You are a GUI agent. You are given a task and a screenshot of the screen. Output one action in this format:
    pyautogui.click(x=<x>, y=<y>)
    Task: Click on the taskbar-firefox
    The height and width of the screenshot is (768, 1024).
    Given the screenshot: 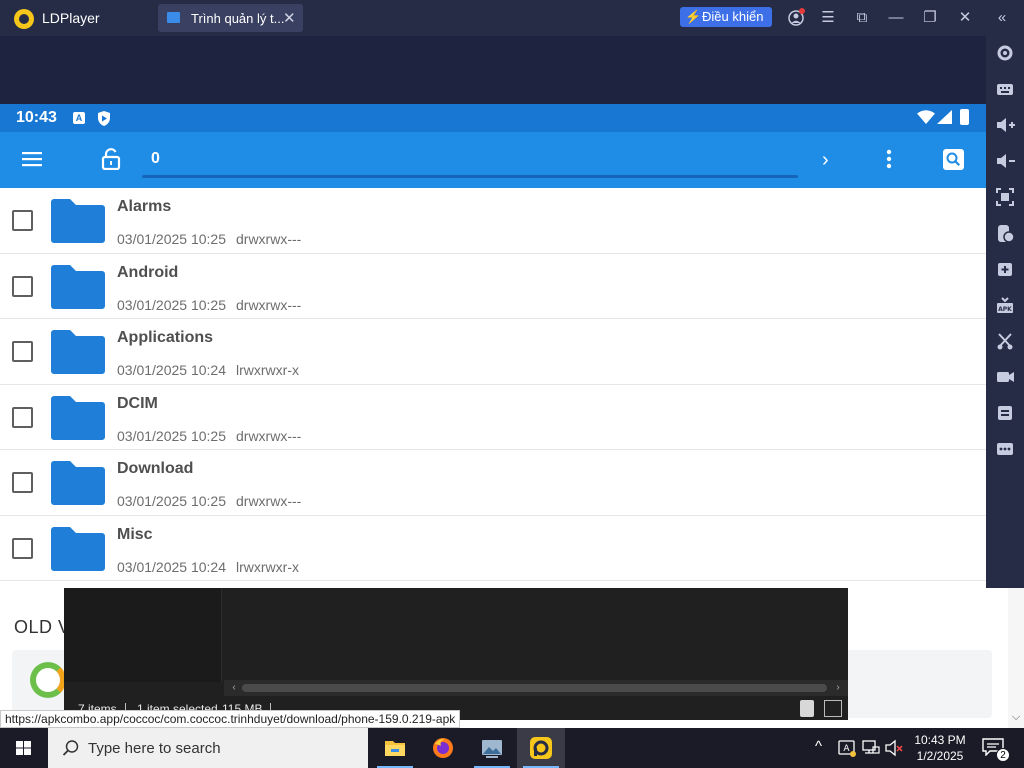 What is the action you would take?
    pyautogui.click(x=443, y=748)
    